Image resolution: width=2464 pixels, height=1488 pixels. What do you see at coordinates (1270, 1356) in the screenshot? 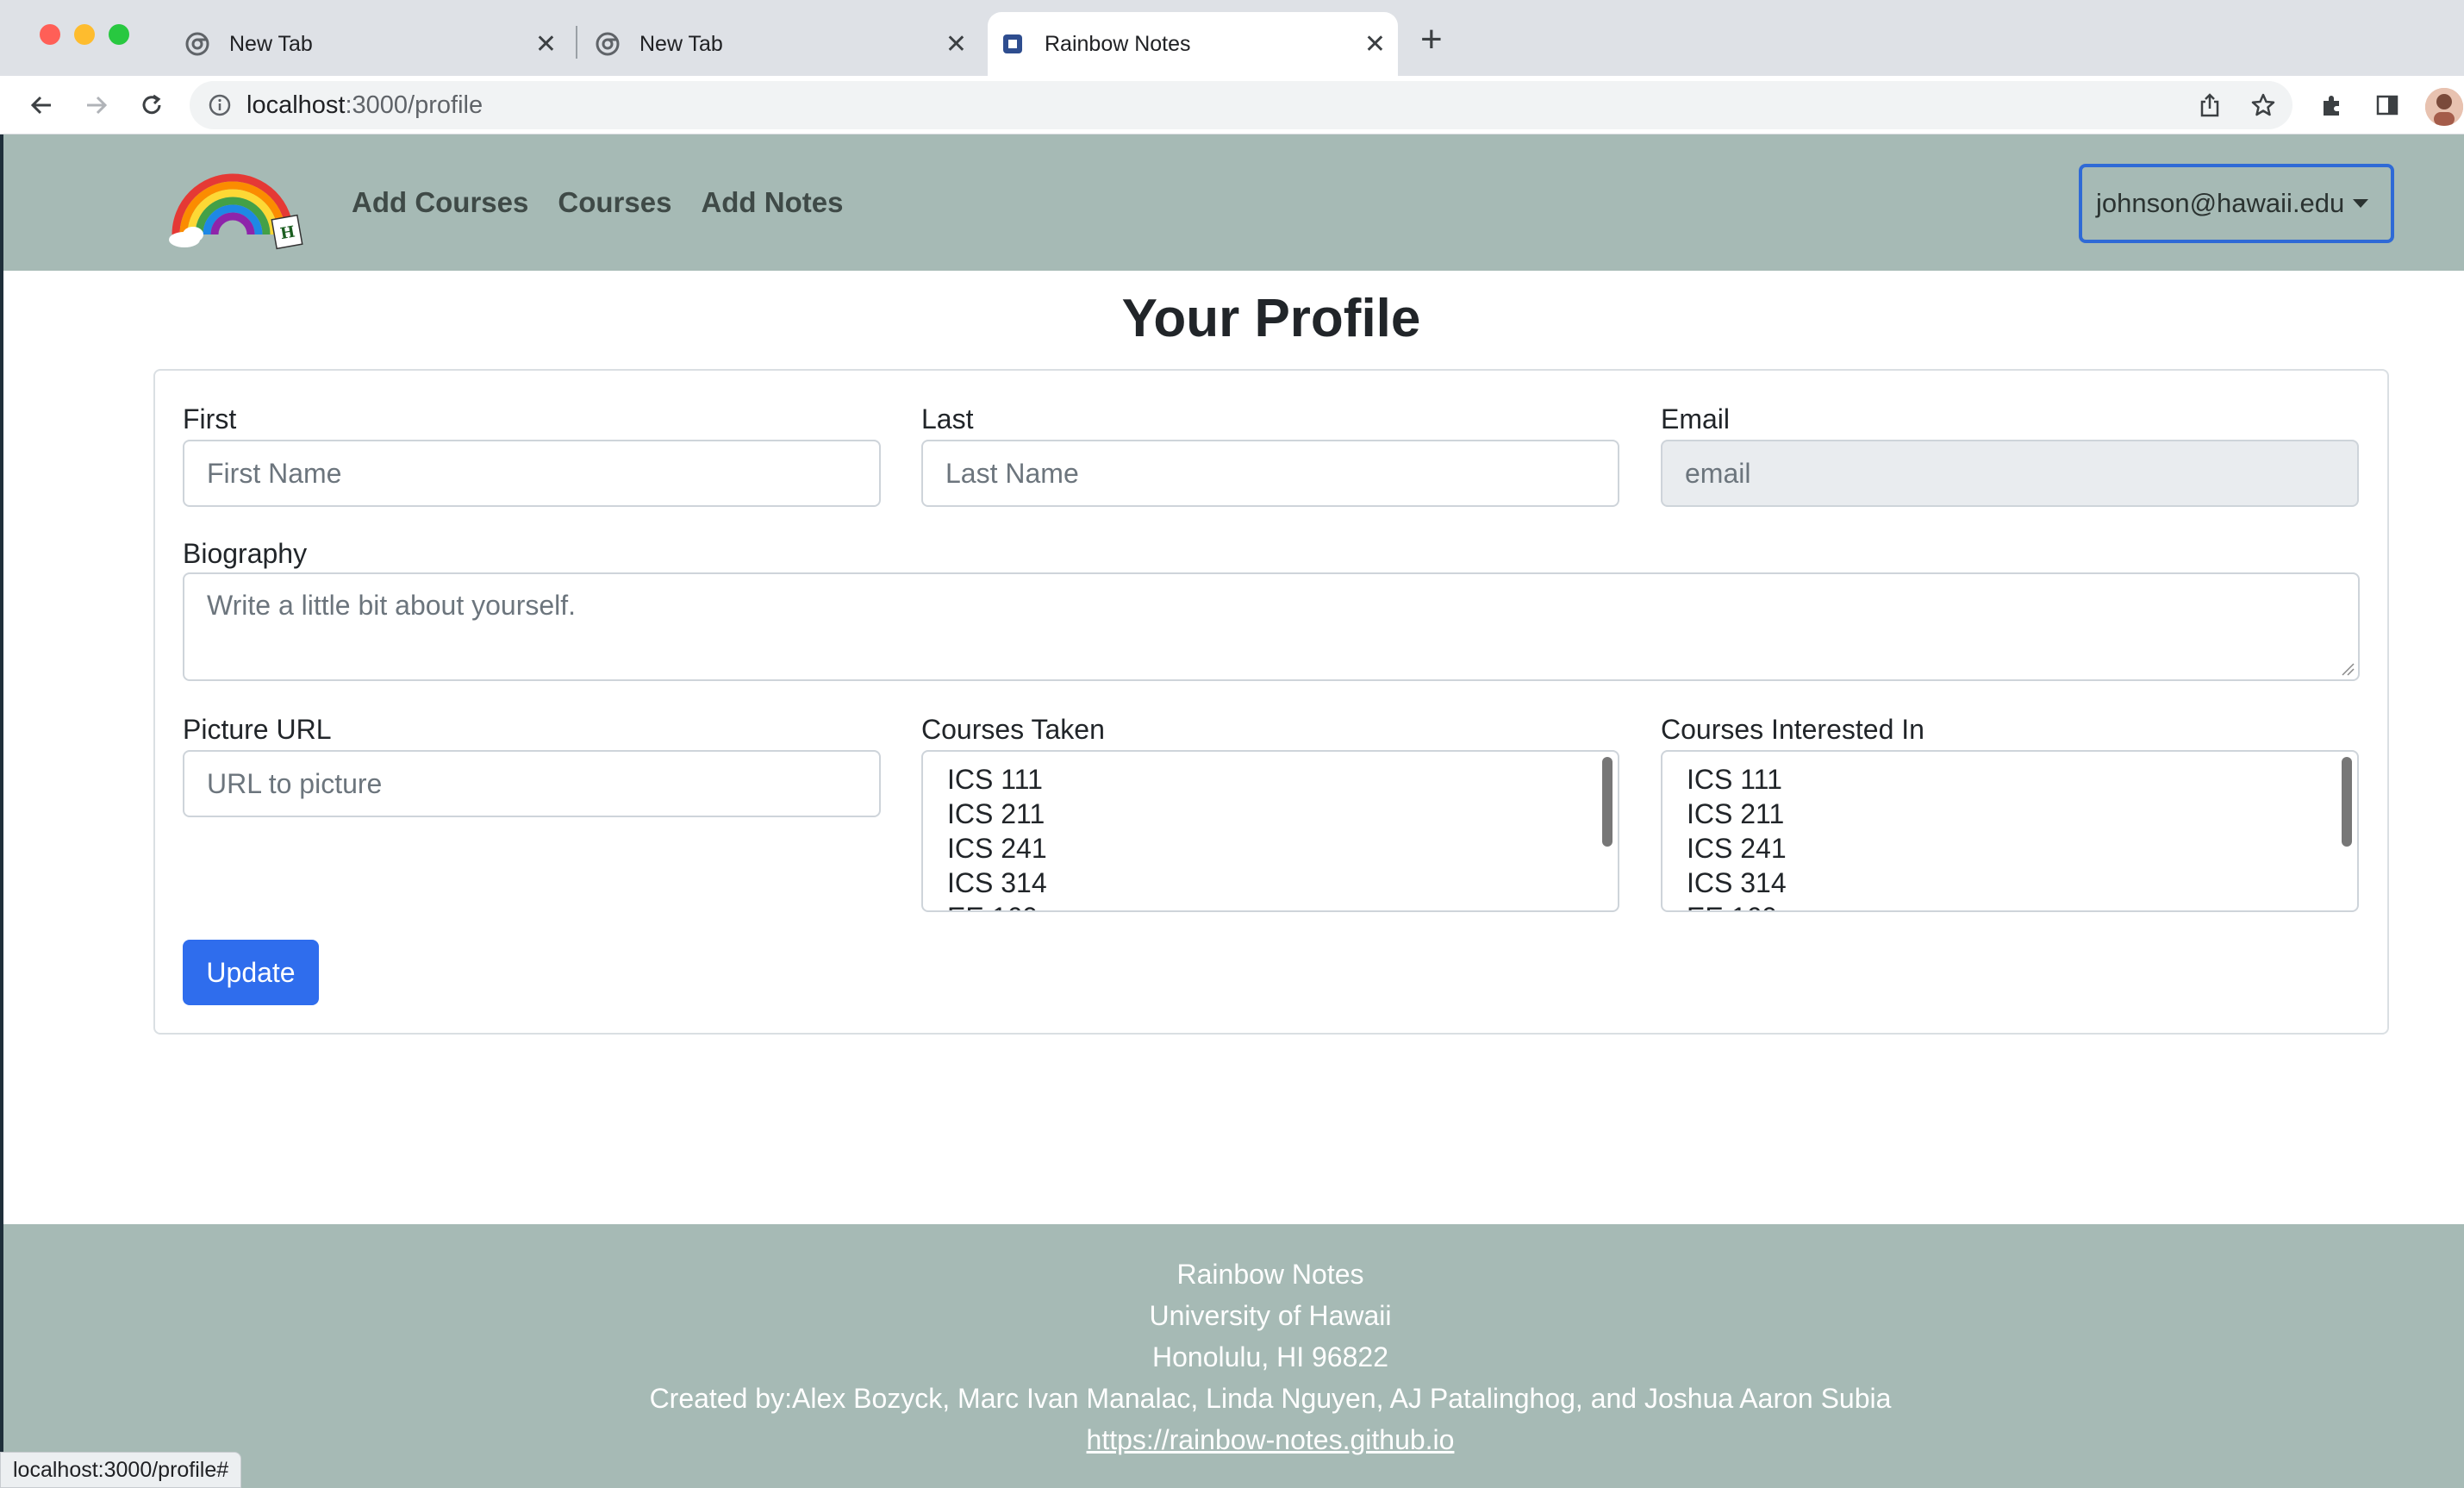
I see `footer-address: Honolulu, HI 96822` at bounding box center [1270, 1356].